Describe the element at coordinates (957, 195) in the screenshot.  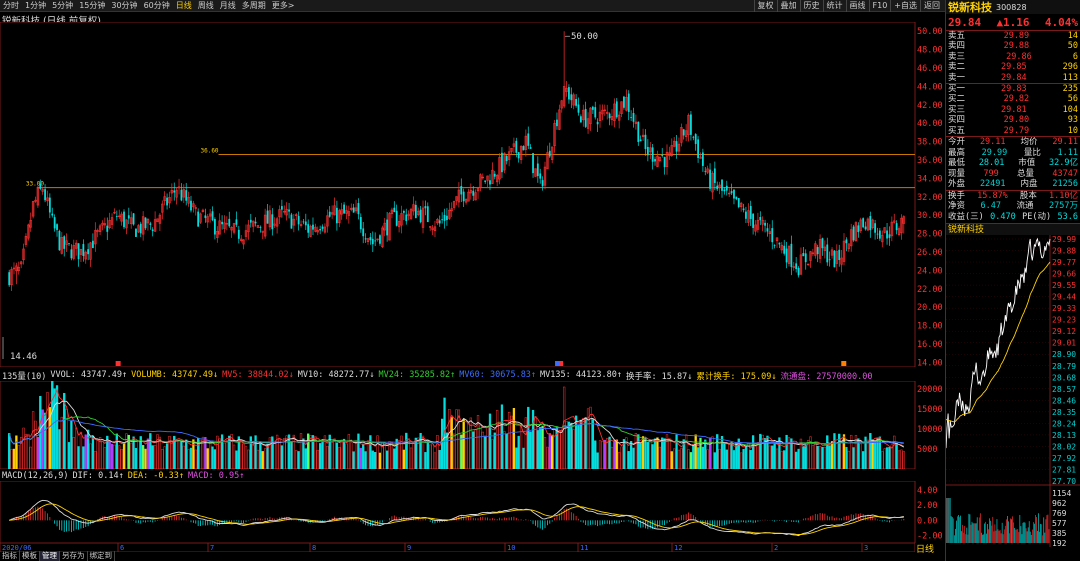
I see `stats-cell: 换手` at that location.